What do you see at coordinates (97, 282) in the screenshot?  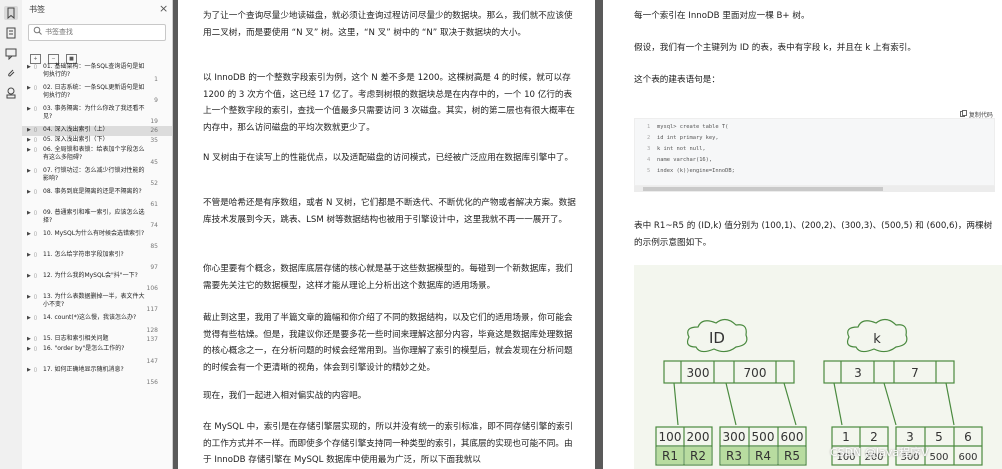 I see `toc-item: ▶ ▯ 12. 为什么我的MySQL会"抖"一下? 106` at bounding box center [97, 282].